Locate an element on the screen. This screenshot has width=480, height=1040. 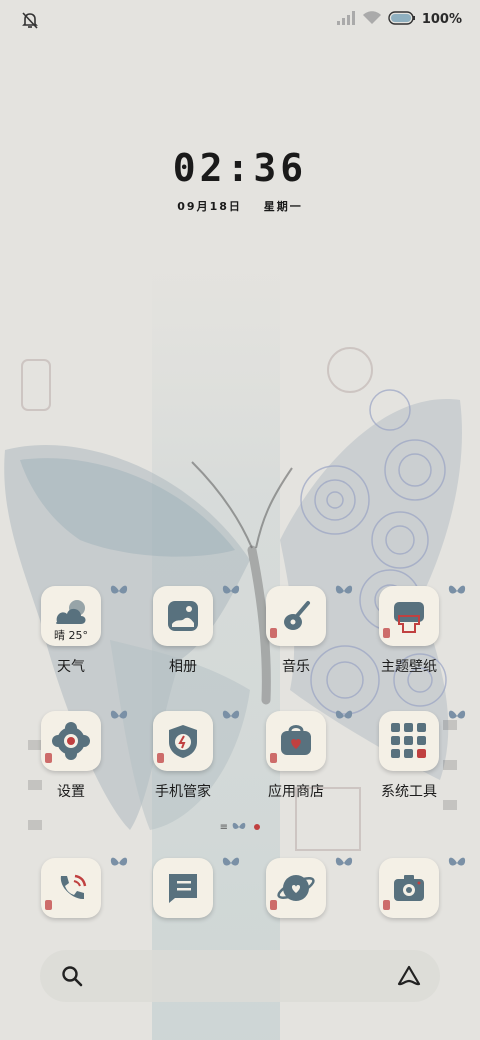
weather-temp: 晴 25° is located at coordinates (71, 635).